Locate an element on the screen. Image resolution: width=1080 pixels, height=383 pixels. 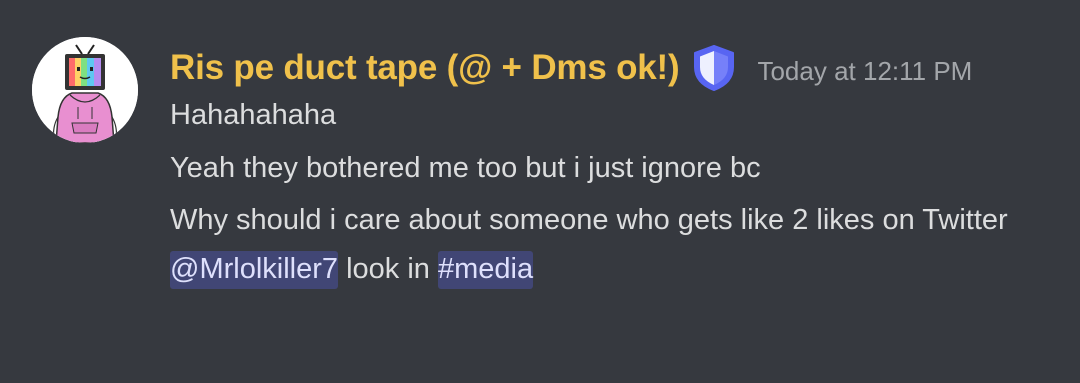
channel-mention: #media is located at coordinates (485, 270).